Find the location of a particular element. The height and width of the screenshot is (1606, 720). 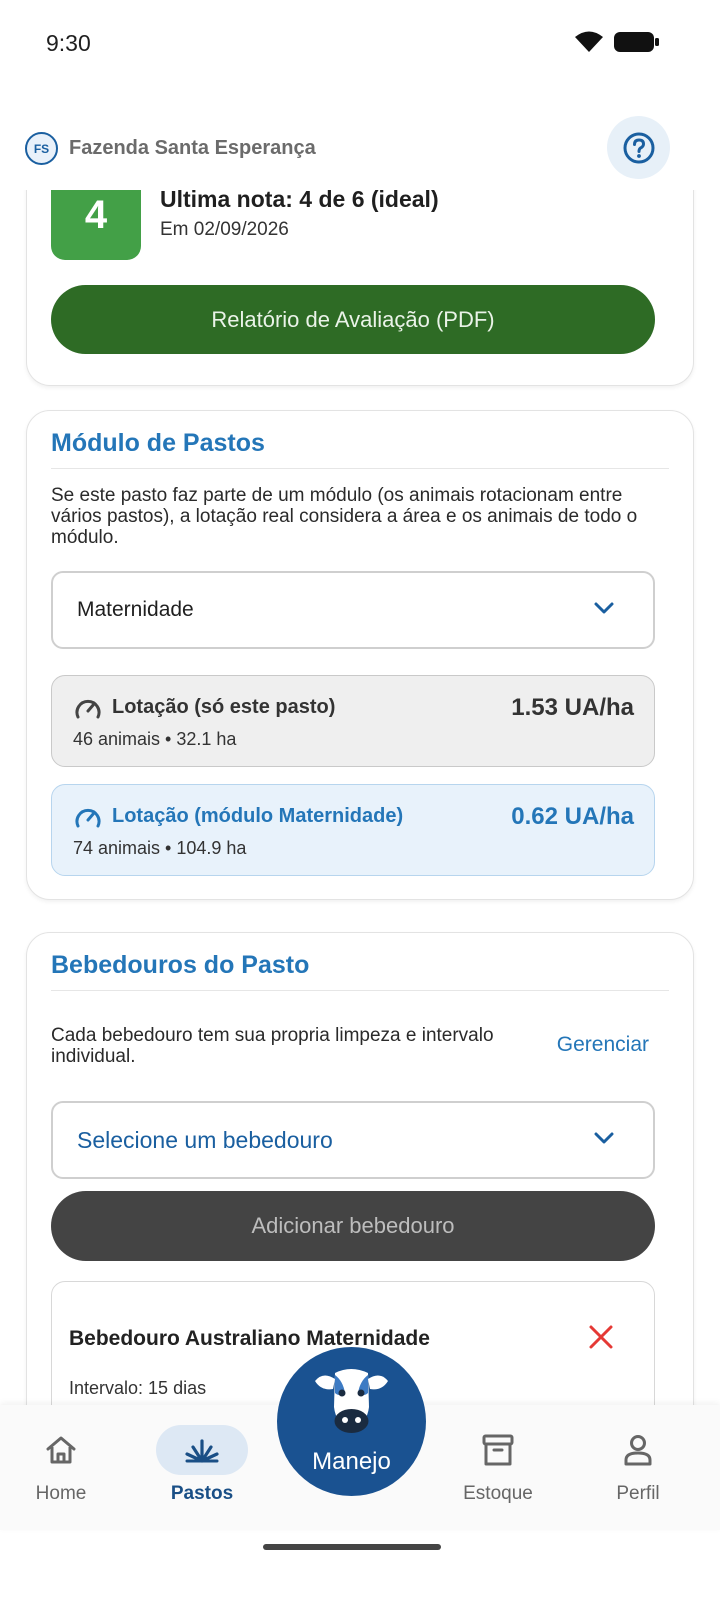

score-badge: 4 is located at coordinates (96, 225).